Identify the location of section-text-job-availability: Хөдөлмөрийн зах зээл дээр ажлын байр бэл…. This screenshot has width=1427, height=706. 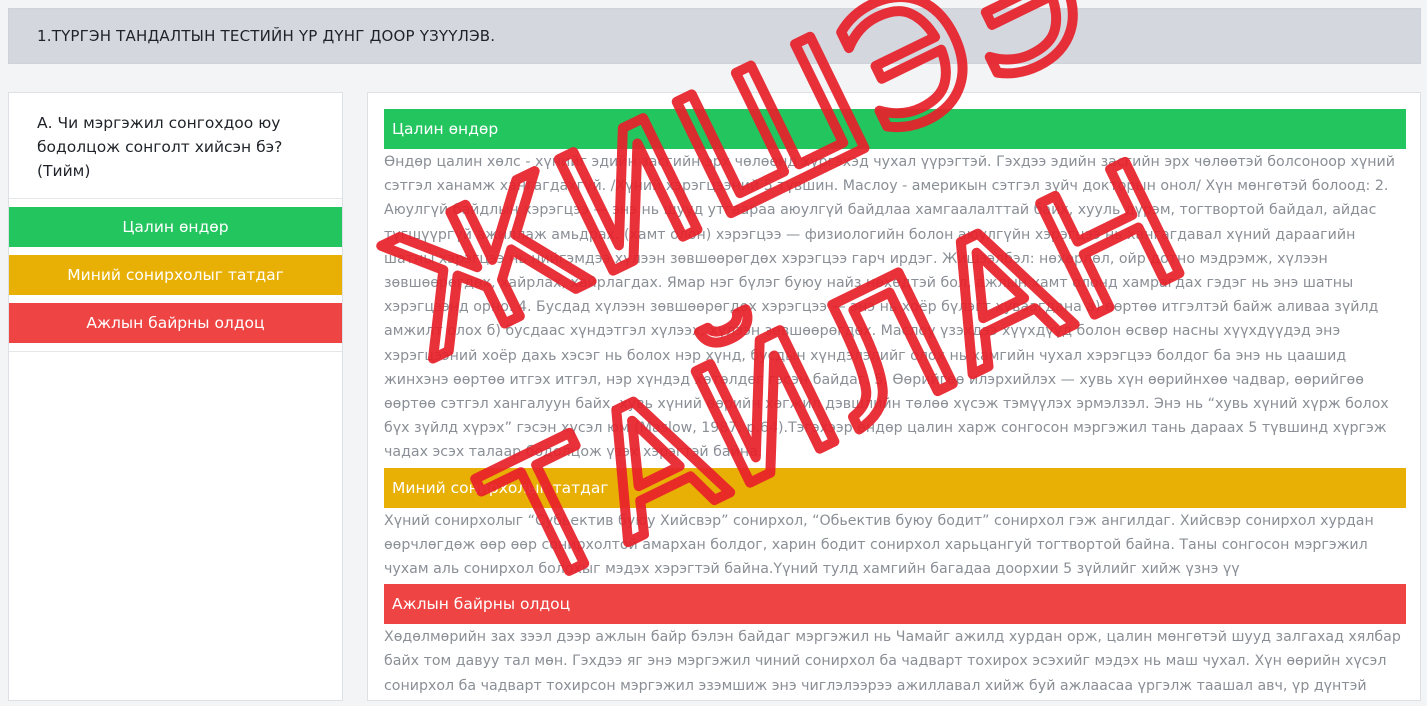
(892, 661).